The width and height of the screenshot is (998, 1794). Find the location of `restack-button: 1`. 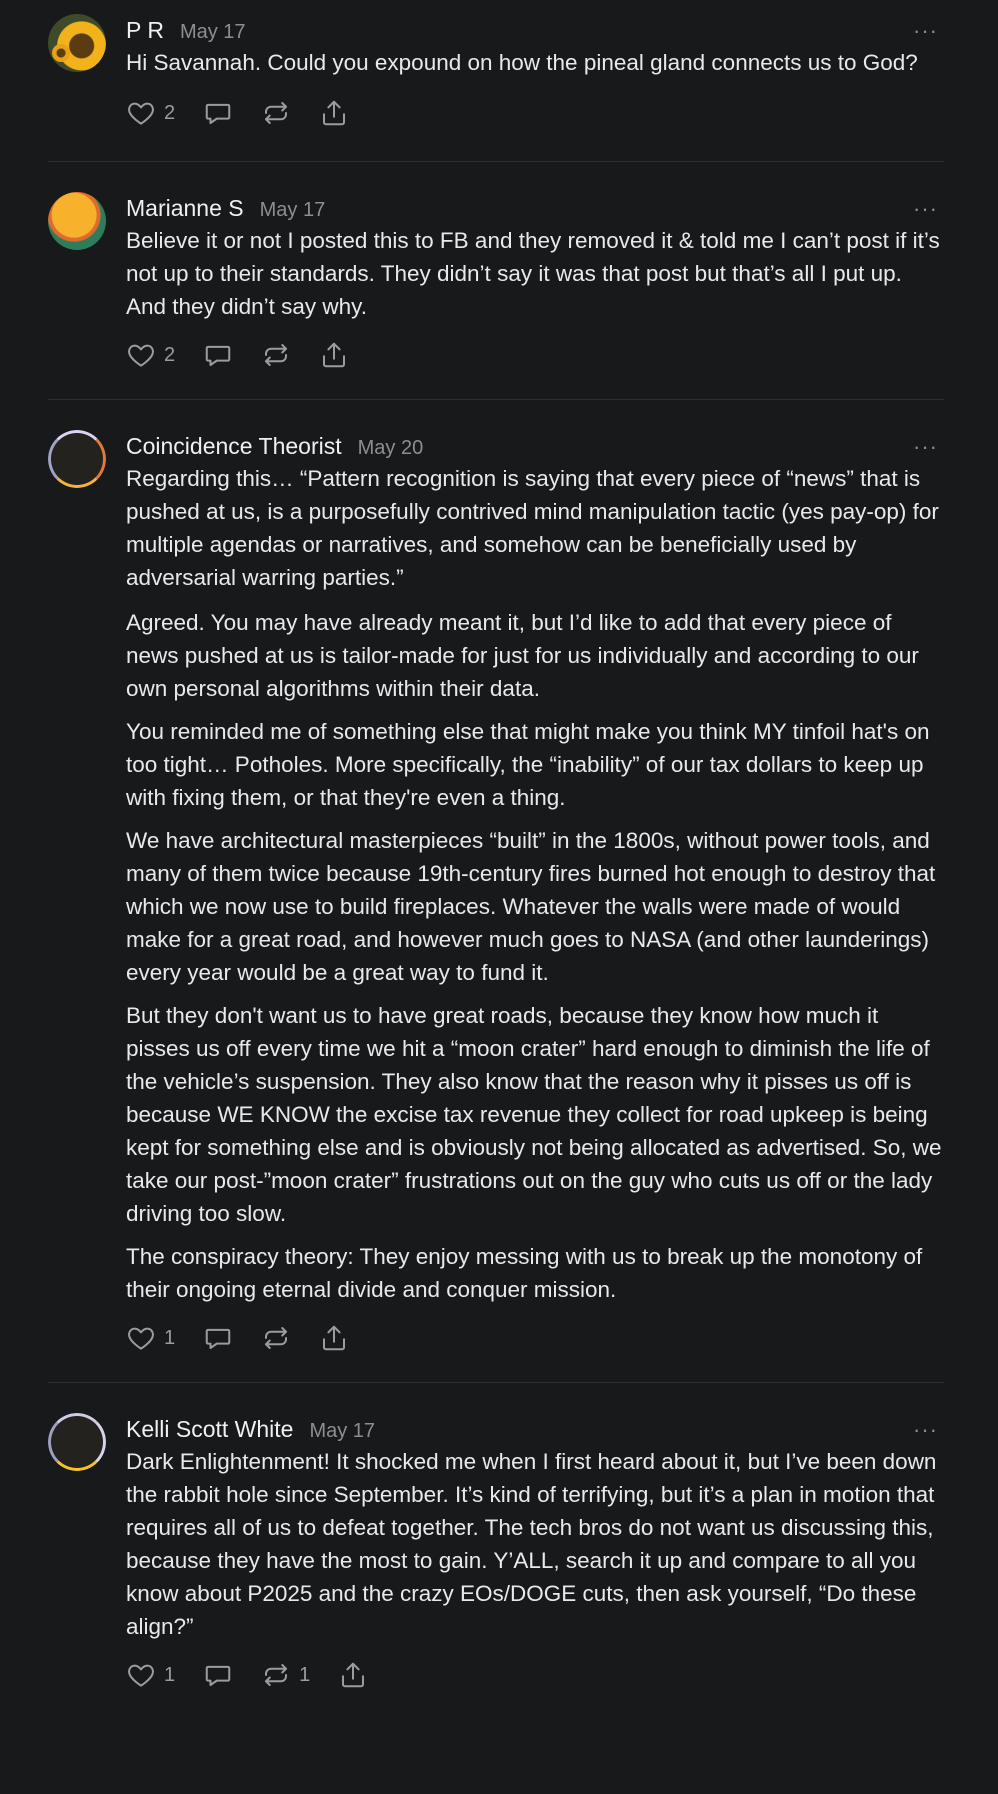

restack-button: 1 is located at coordinates (285, 1675).